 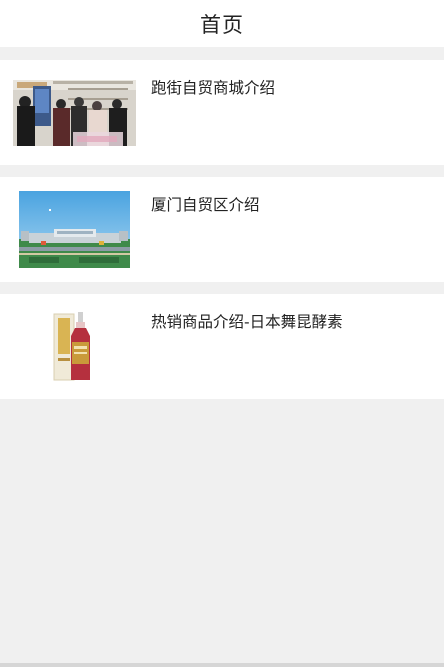 I want to click on store-photo-image, so click(x=74, y=113).